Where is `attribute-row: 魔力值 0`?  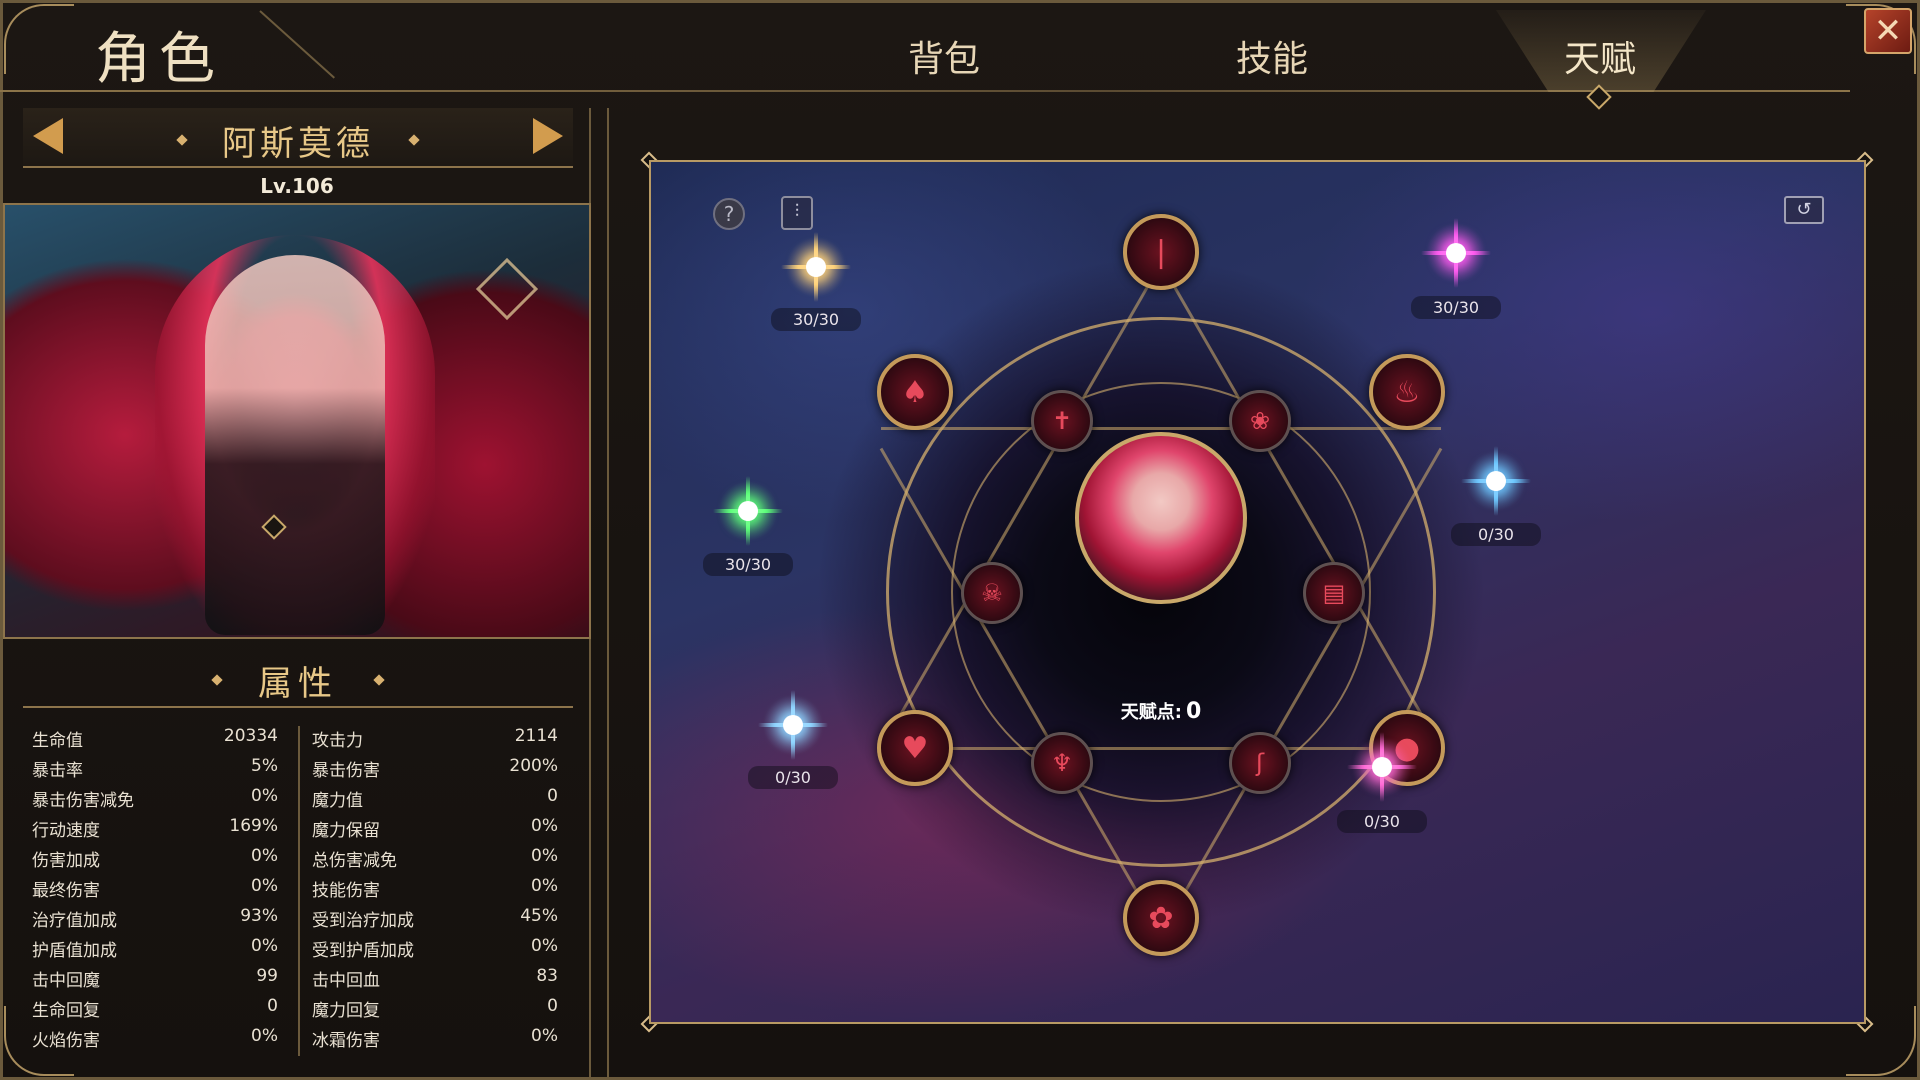
attribute-row: 魔力值 0 is located at coordinates (433, 801).